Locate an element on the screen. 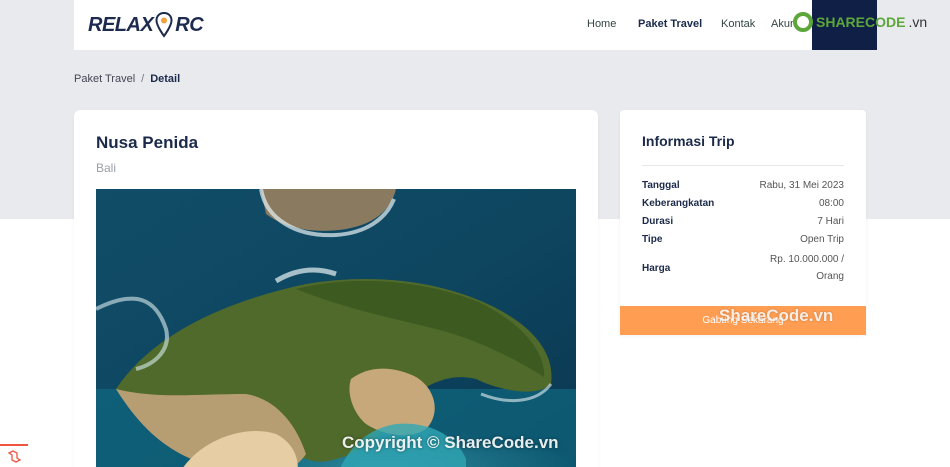 The image size is (950, 467). sharecode-icon is located at coordinates (803, 22).